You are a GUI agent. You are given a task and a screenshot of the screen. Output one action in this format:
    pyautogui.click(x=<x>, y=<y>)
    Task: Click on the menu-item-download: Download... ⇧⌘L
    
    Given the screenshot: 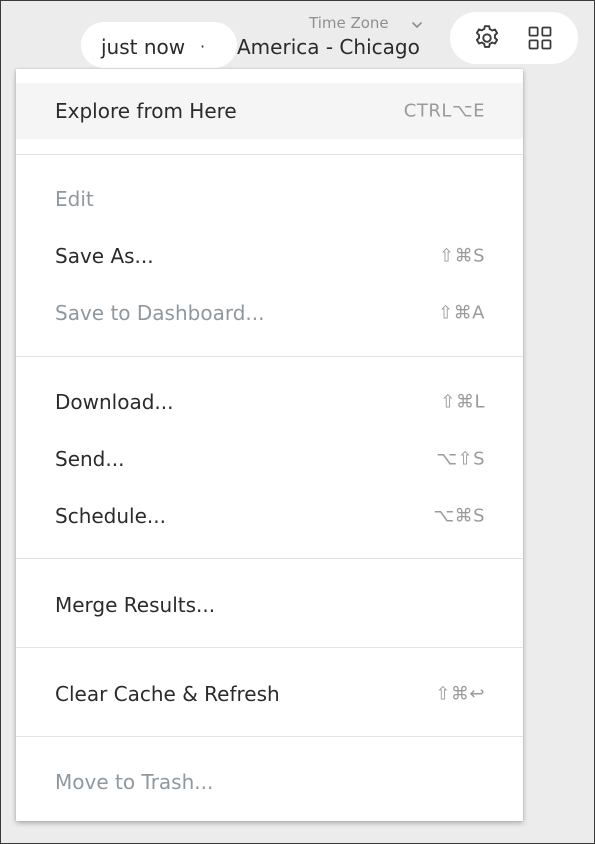 What is the action you would take?
    pyautogui.click(x=269, y=402)
    